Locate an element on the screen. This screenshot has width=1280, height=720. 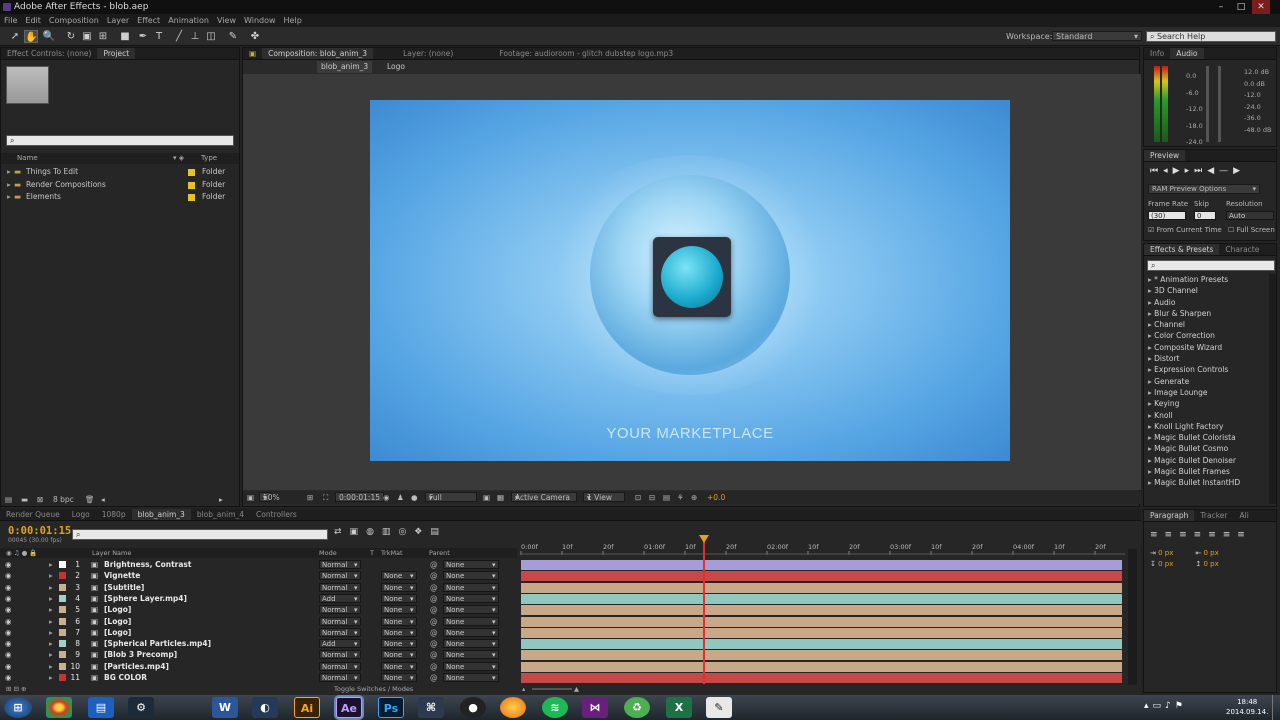
resolution-select: Full ▾ is located at coordinates (451, 497).